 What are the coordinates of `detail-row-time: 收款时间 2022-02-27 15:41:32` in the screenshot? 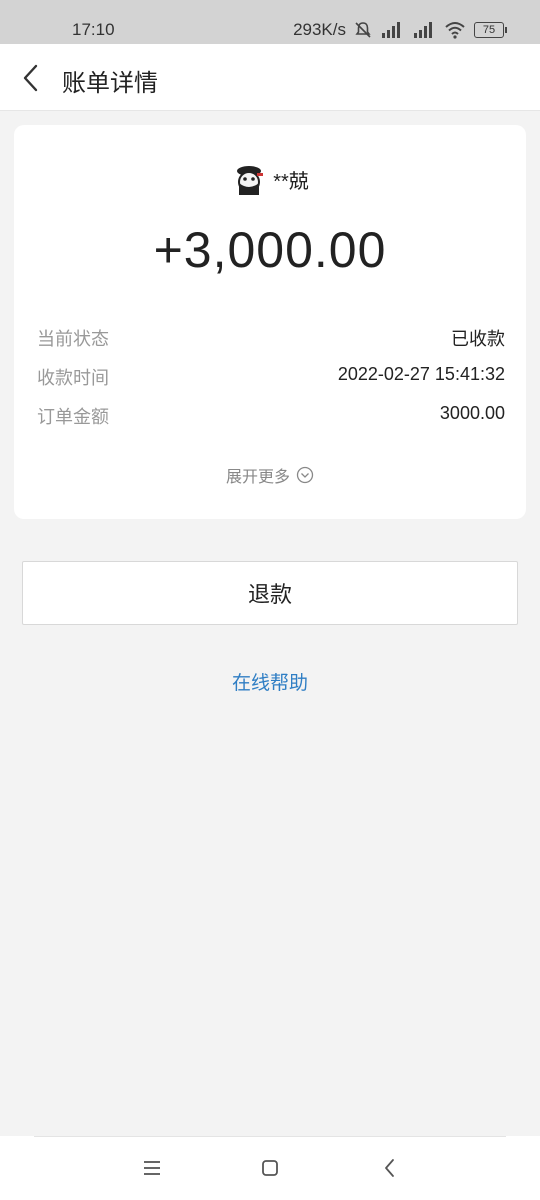 It's located at (271, 378).